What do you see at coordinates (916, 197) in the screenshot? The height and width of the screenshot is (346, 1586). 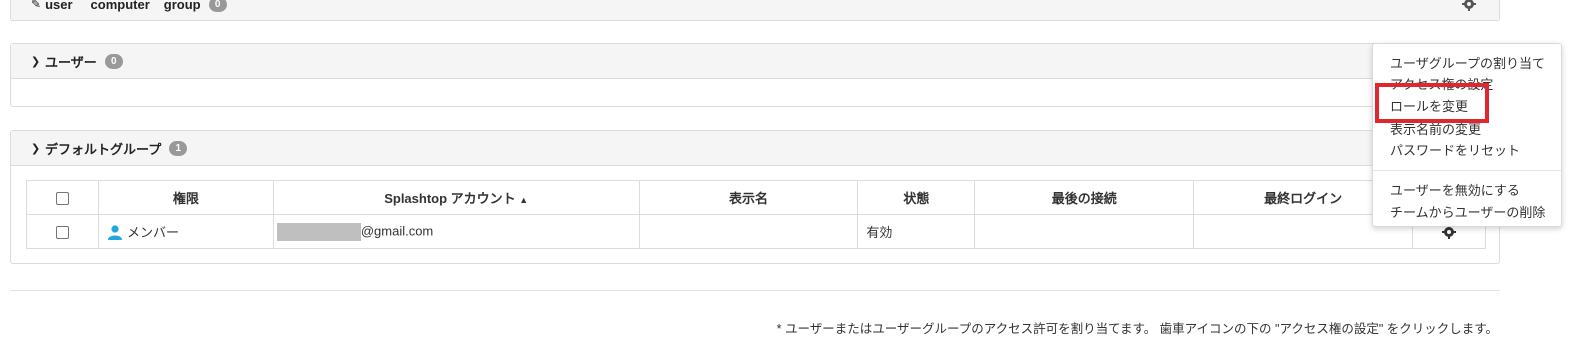 I see `col-header-status: 状態` at bounding box center [916, 197].